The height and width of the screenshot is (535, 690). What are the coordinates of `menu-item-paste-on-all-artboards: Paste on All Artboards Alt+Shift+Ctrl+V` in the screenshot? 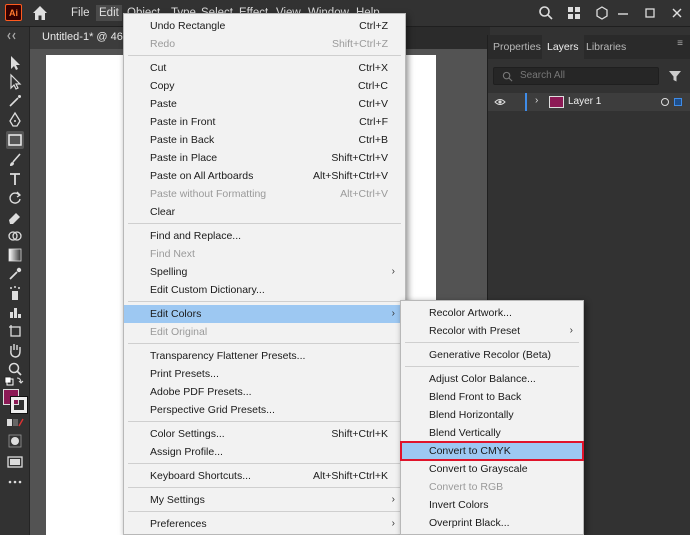 It's located at (264, 176).